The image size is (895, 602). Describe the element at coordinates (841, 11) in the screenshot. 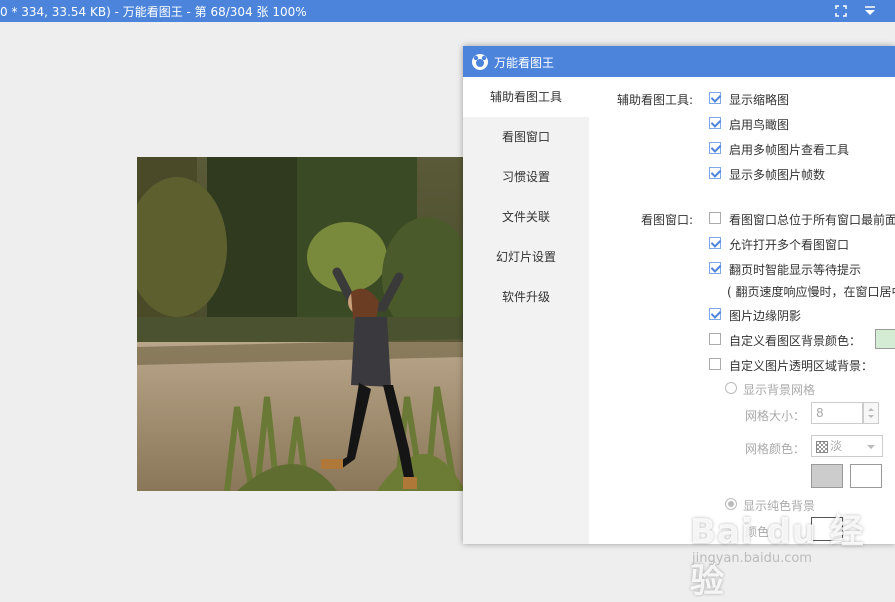

I see `fullscreen-icon` at that location.